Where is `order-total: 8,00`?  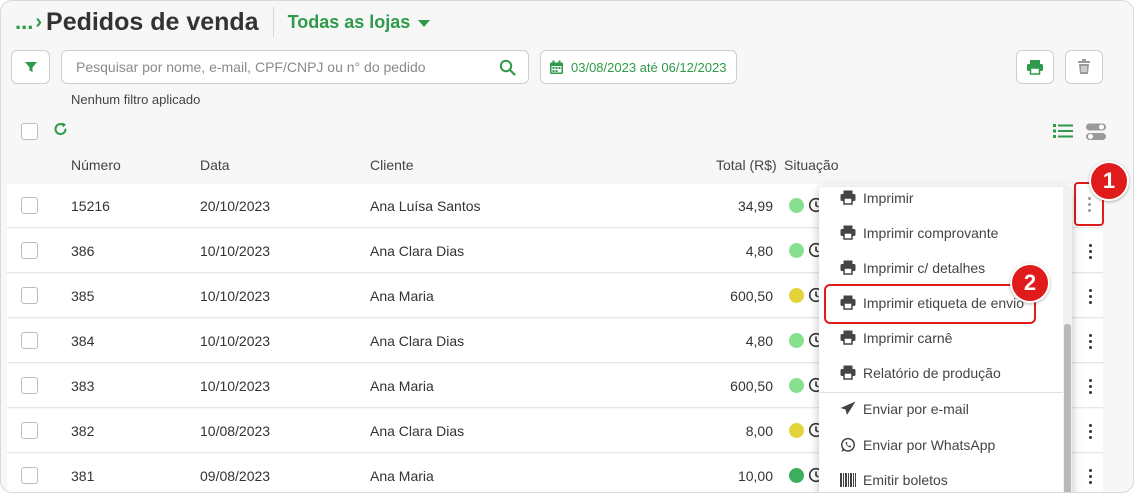
order-total: 8,00 is located at coordinates (759, 431).